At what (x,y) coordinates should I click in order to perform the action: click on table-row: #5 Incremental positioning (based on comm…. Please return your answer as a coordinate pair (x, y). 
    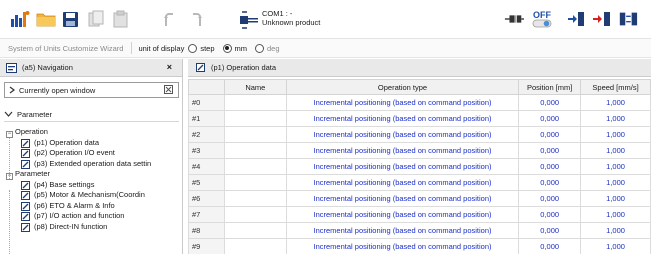
    Looking at the image, I should click on (419, 182).